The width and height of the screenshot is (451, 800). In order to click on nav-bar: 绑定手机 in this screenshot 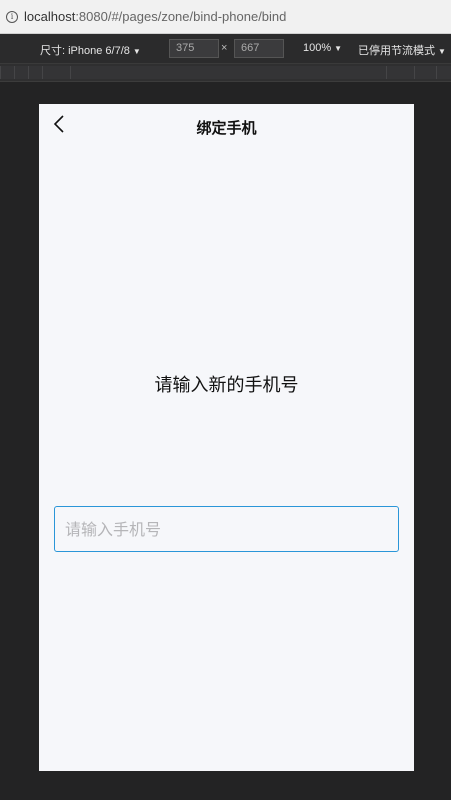, I will do `click(226, 126)`.